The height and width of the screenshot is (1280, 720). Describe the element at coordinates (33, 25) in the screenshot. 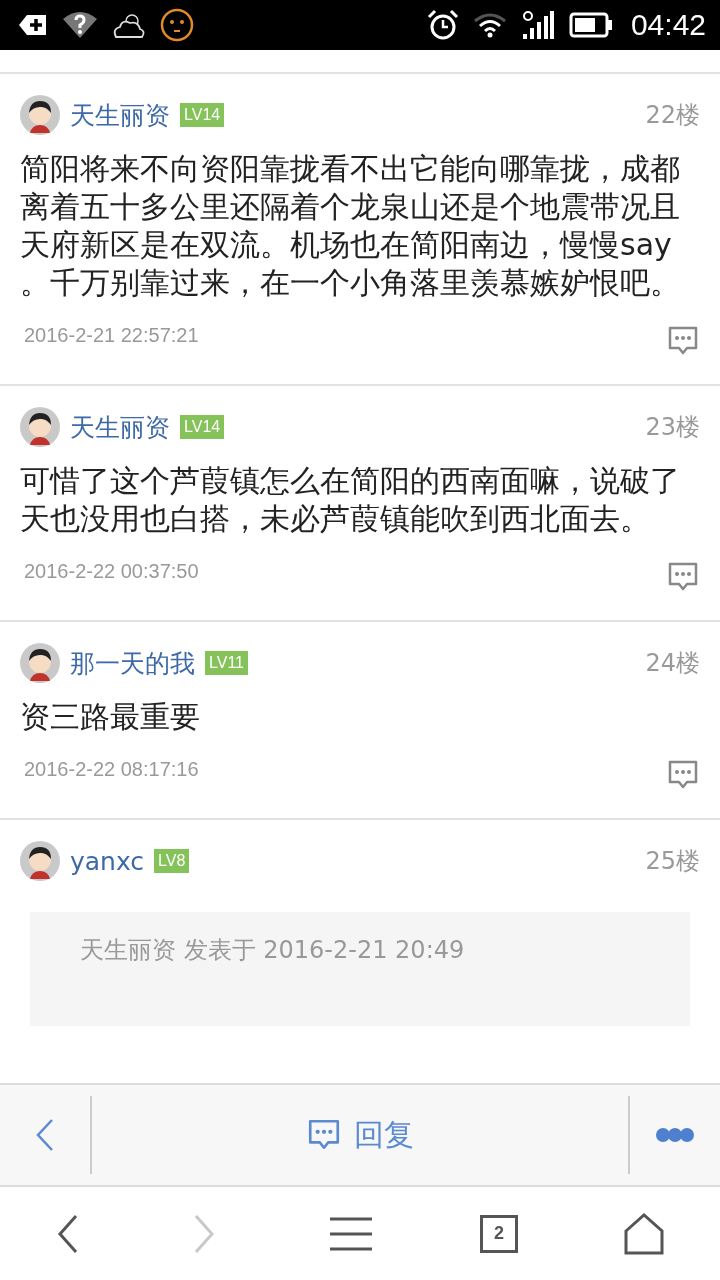

I see `notification-icon` at that location.